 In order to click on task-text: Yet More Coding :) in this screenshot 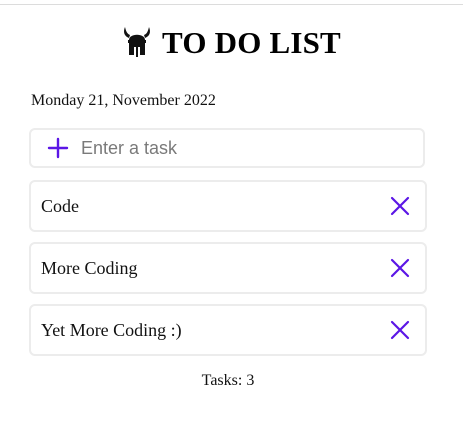, I will do `click(111, 329)`.